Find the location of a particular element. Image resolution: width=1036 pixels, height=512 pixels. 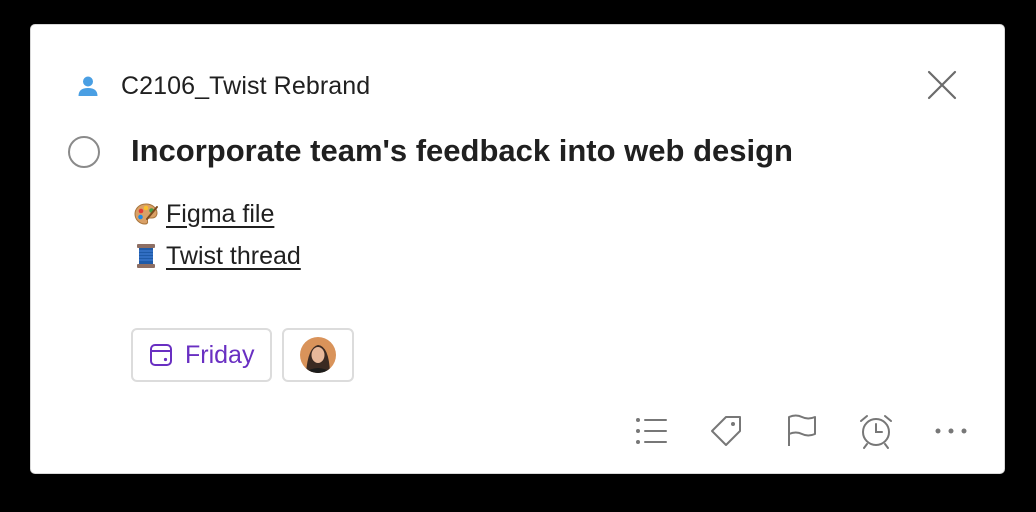

task-toolbar is located at coordinates (801, 431).